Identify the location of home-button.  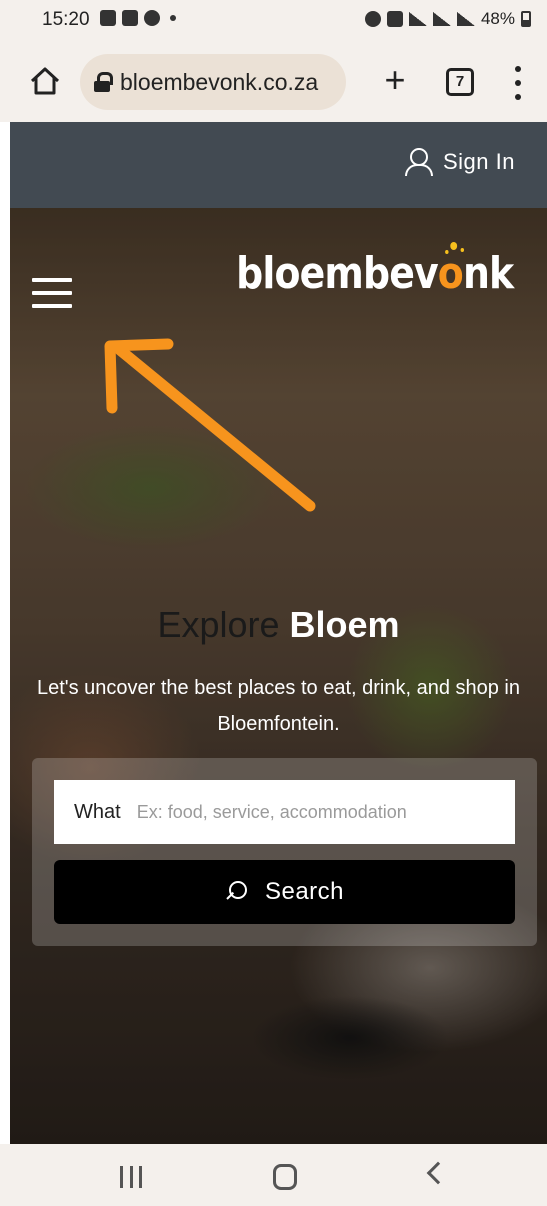
(45, 81).